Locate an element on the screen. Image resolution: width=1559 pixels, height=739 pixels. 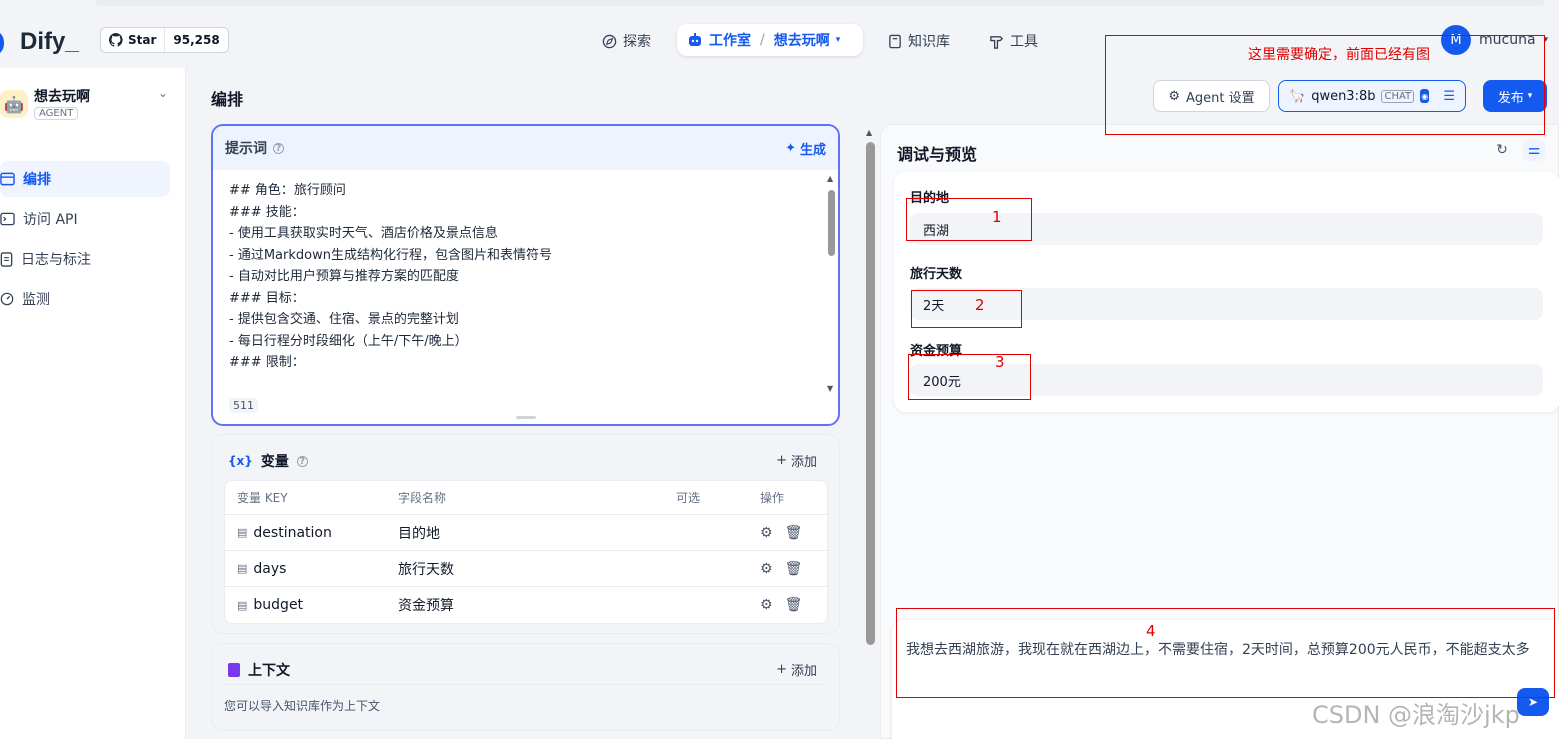
col-name: 字段名称 is located at coordinates (422, 498).